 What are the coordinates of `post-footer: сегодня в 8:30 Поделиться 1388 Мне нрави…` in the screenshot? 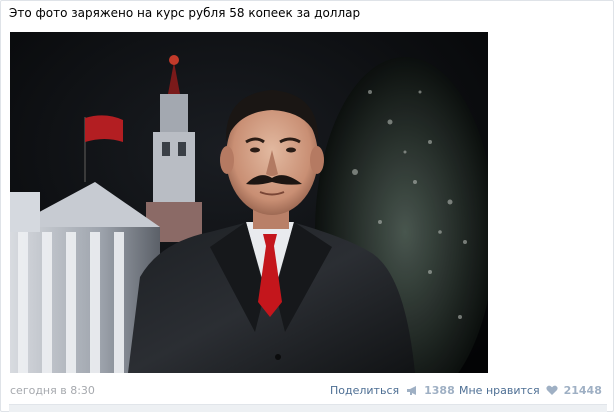 It's located at (307, 391).